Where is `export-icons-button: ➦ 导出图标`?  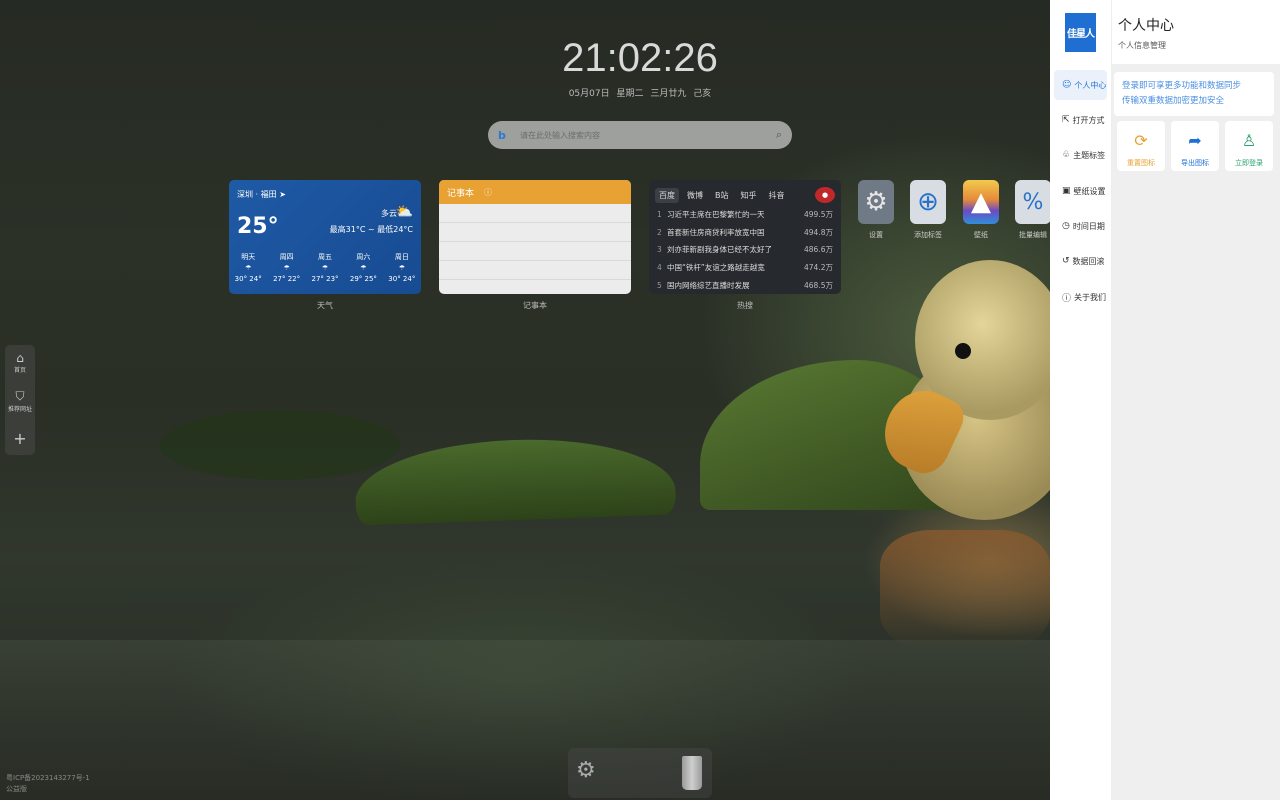 export-icons-button: ➦ 导出图标 is located at coordinates (1195, 146).